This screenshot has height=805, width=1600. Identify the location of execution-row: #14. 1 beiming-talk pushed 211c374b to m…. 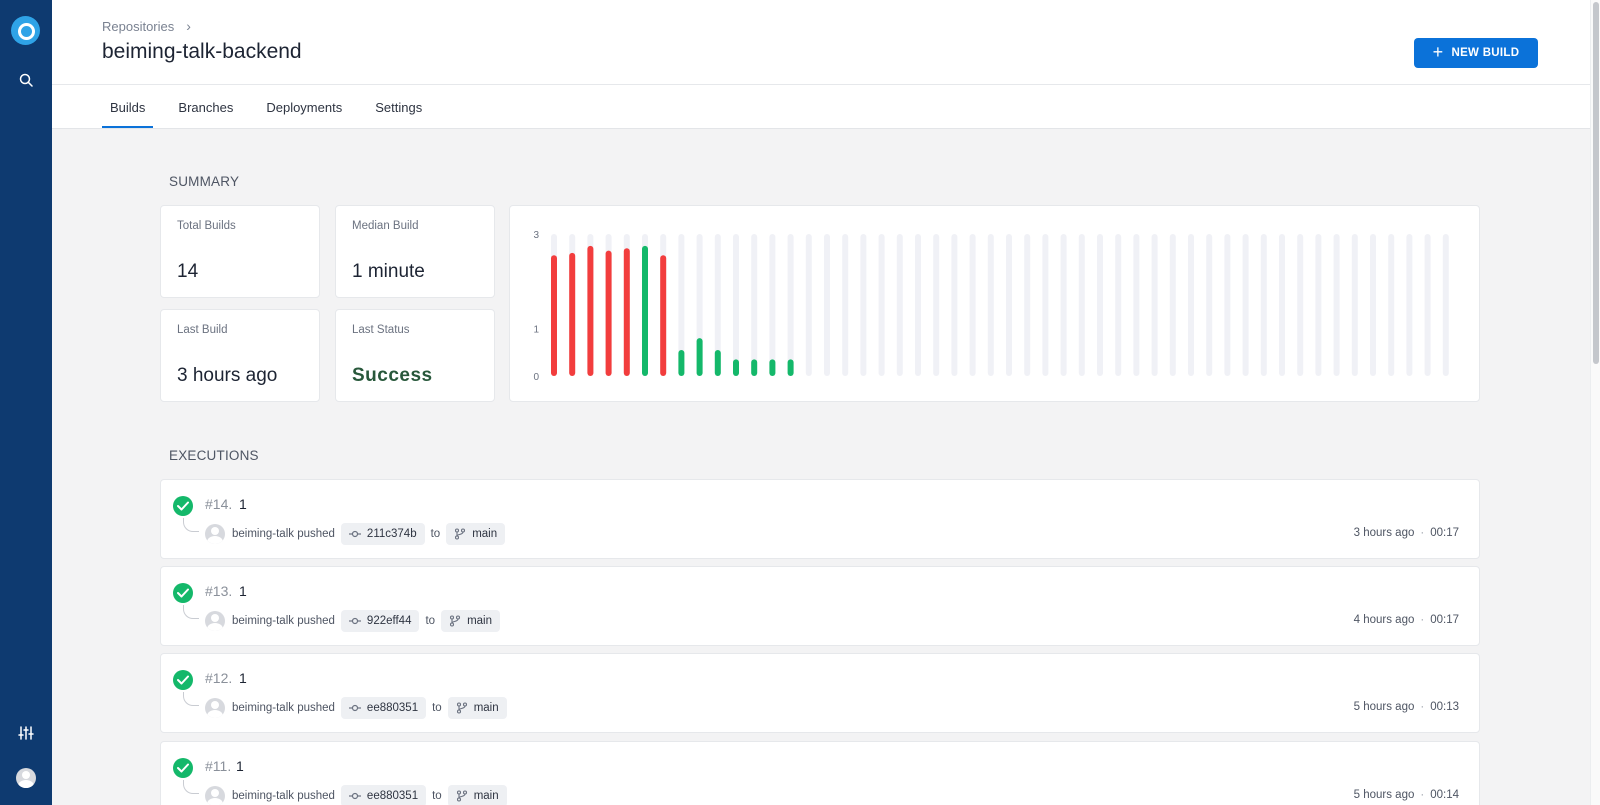
(820, 519).